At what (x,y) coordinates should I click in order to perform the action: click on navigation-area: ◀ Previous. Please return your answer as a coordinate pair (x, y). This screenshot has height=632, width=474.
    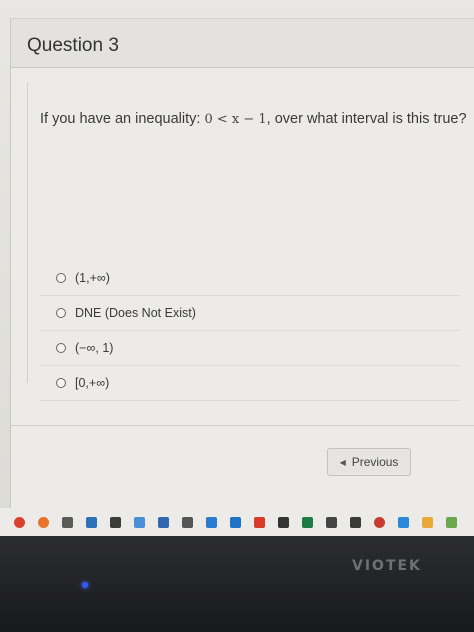
    Looking at the image, I should click on (242, 465).